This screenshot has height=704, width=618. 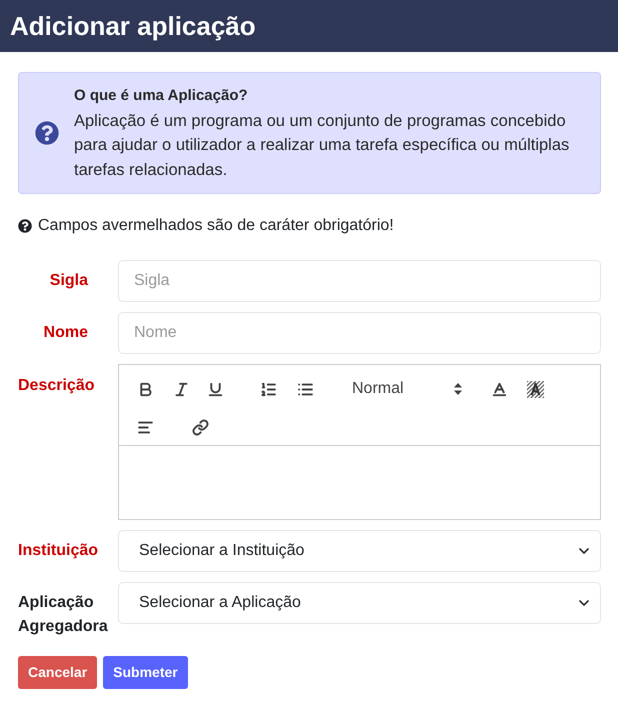 What do you see at coordinates (359, 333) in the screenshot?
I see `input-field: Nome` at bounding box center [359, 333].